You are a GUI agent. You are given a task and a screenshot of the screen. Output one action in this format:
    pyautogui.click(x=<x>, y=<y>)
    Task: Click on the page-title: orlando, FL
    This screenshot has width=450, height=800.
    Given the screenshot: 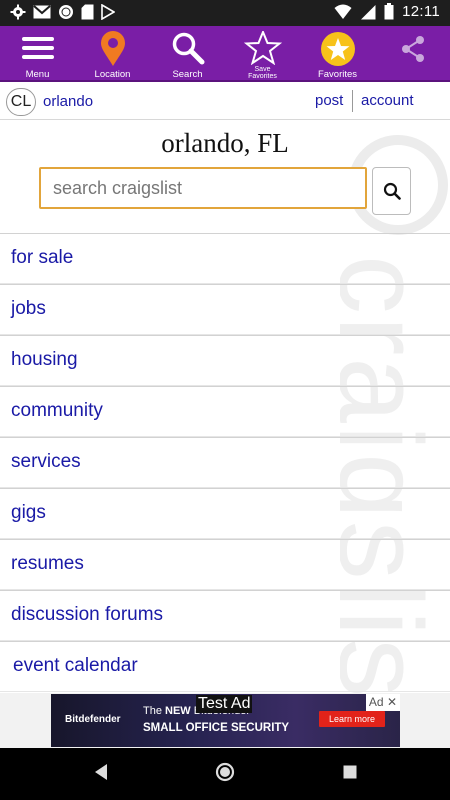 What is the action you would take?
    pyautogui.click(x=225, y=143)
    